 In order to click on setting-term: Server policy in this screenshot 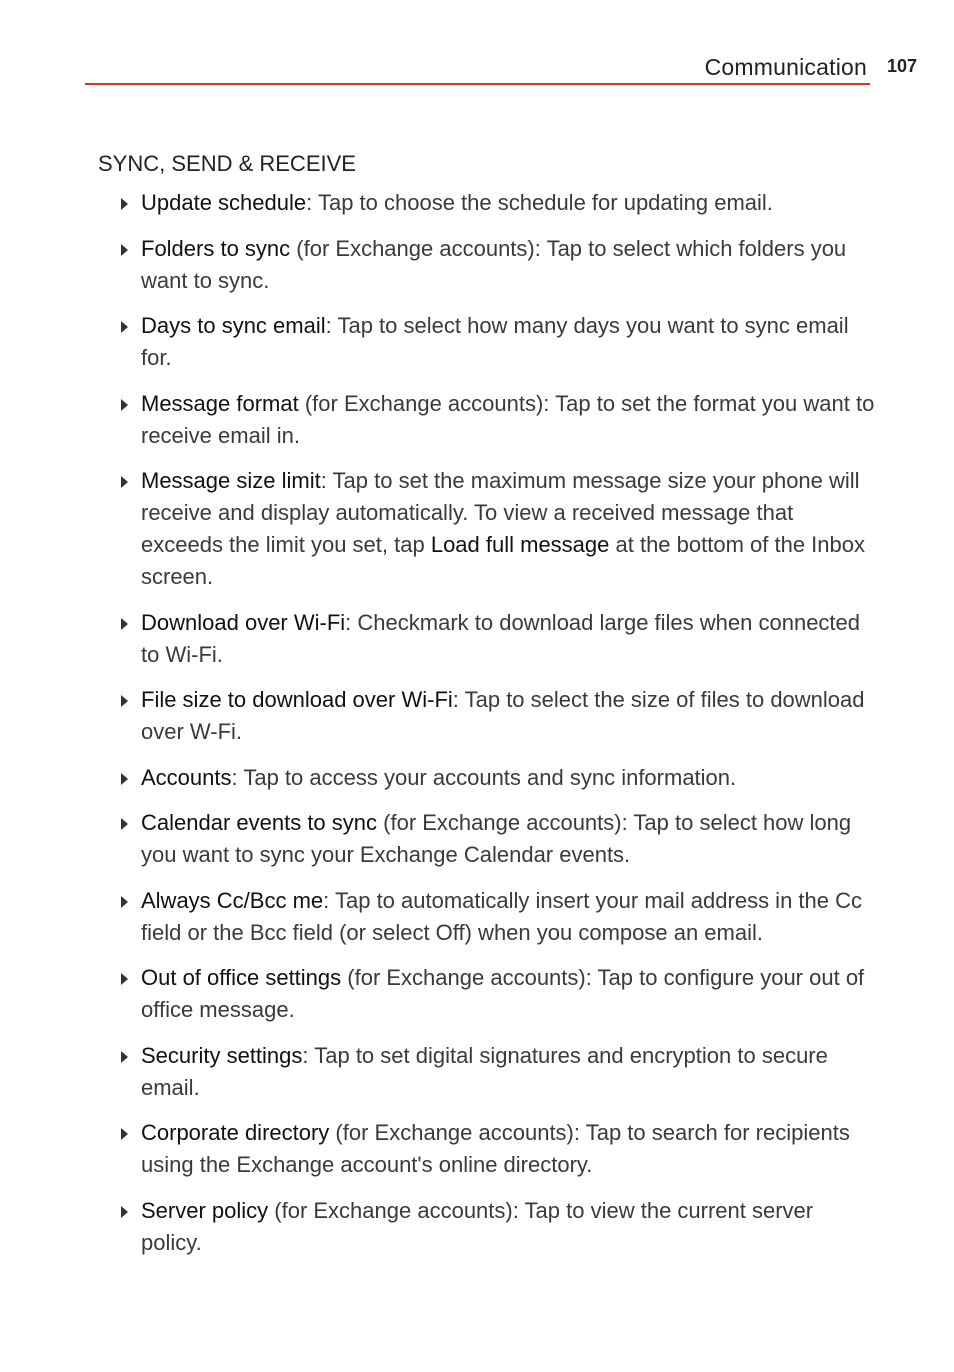, I will do `click(205, 1210)`.